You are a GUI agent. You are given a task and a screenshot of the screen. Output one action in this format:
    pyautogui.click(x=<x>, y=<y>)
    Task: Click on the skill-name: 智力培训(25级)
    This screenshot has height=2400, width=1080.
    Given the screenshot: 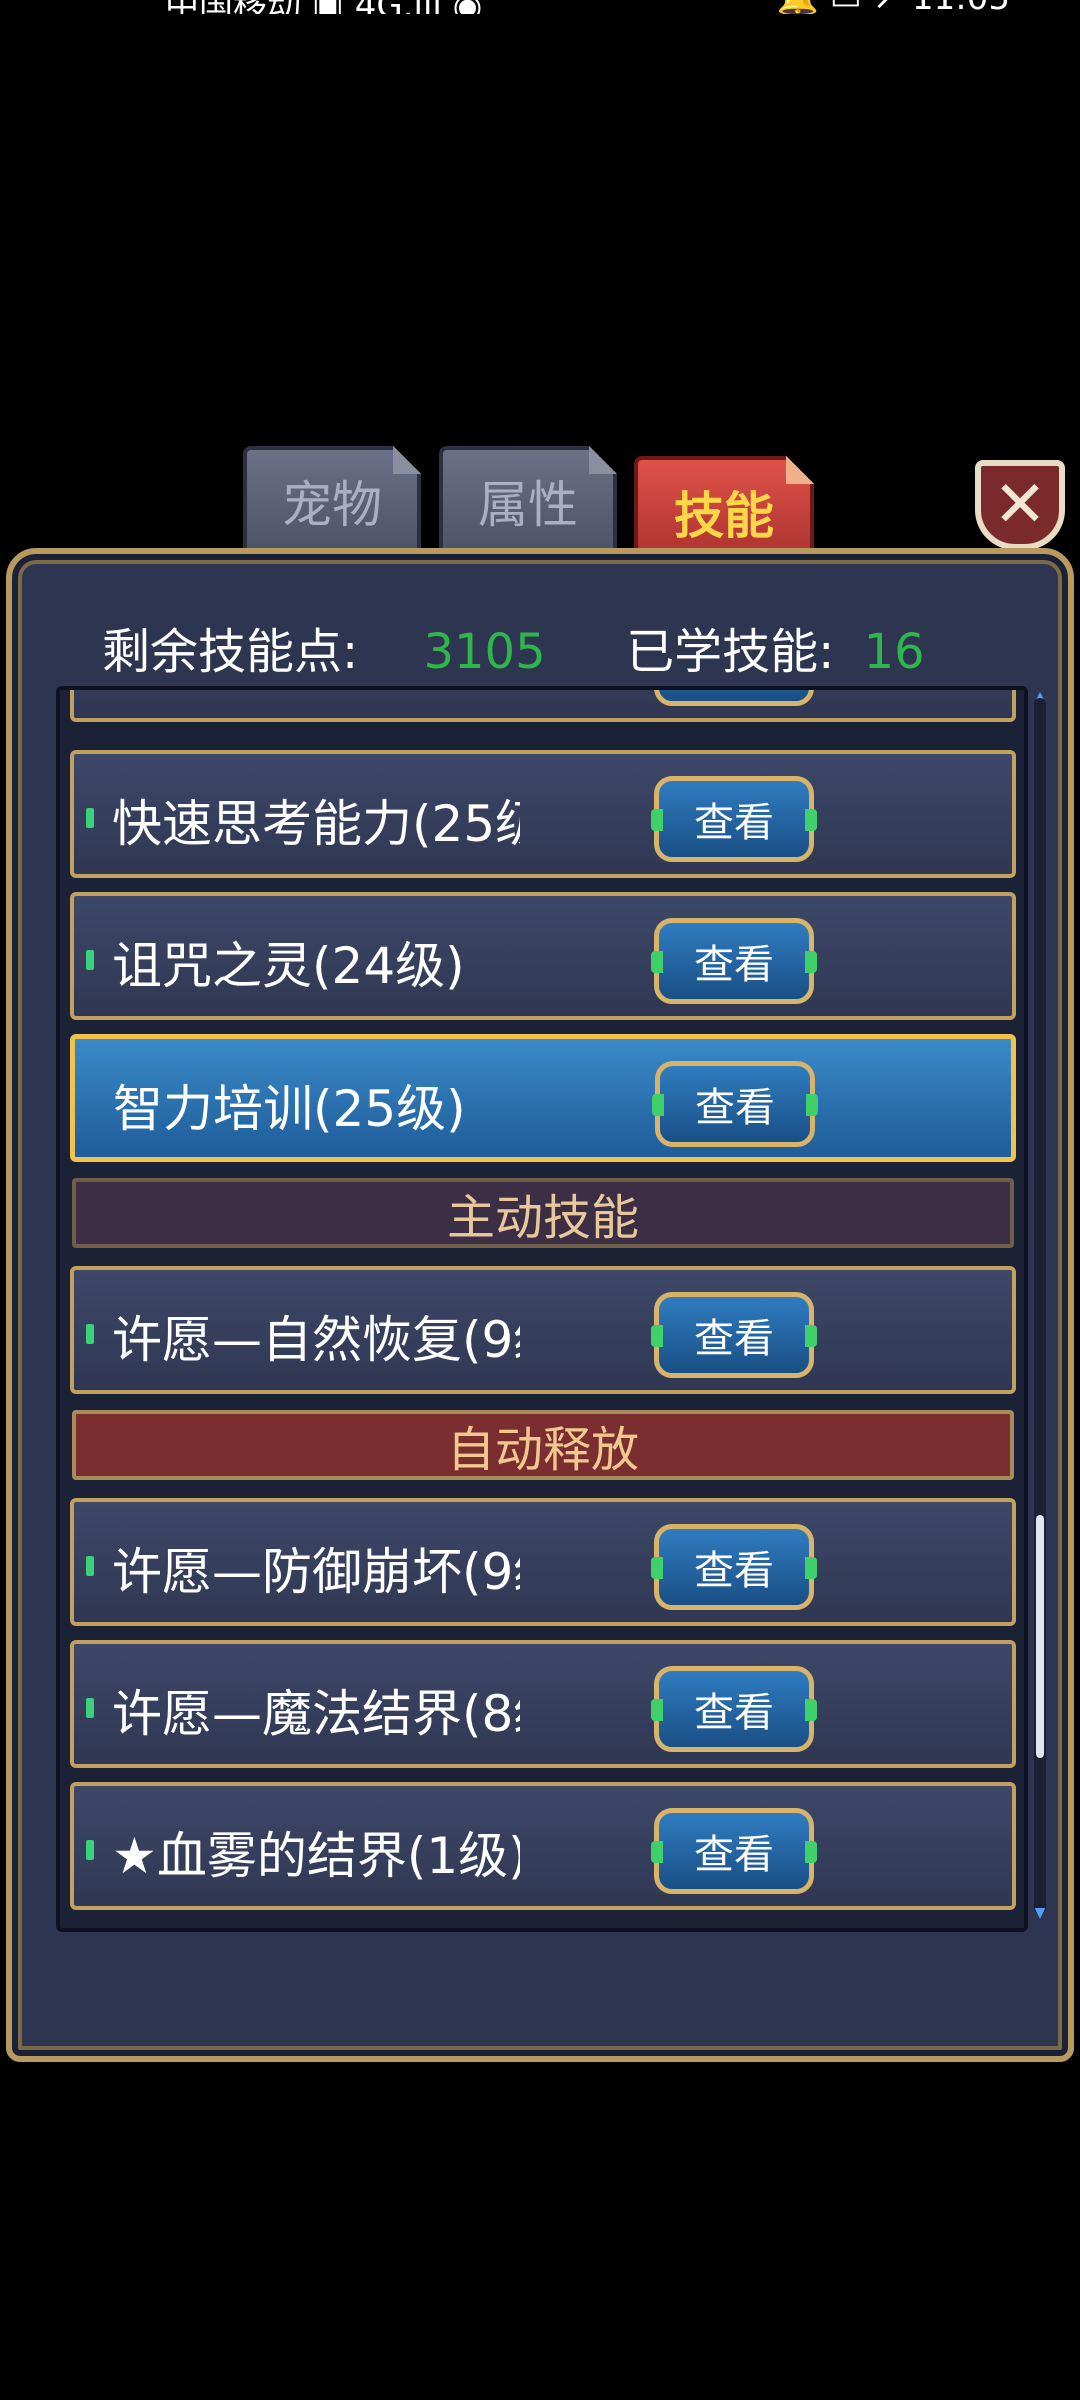 What is the action you would take?
    pyautogui.click(x=289, y=1109)
    